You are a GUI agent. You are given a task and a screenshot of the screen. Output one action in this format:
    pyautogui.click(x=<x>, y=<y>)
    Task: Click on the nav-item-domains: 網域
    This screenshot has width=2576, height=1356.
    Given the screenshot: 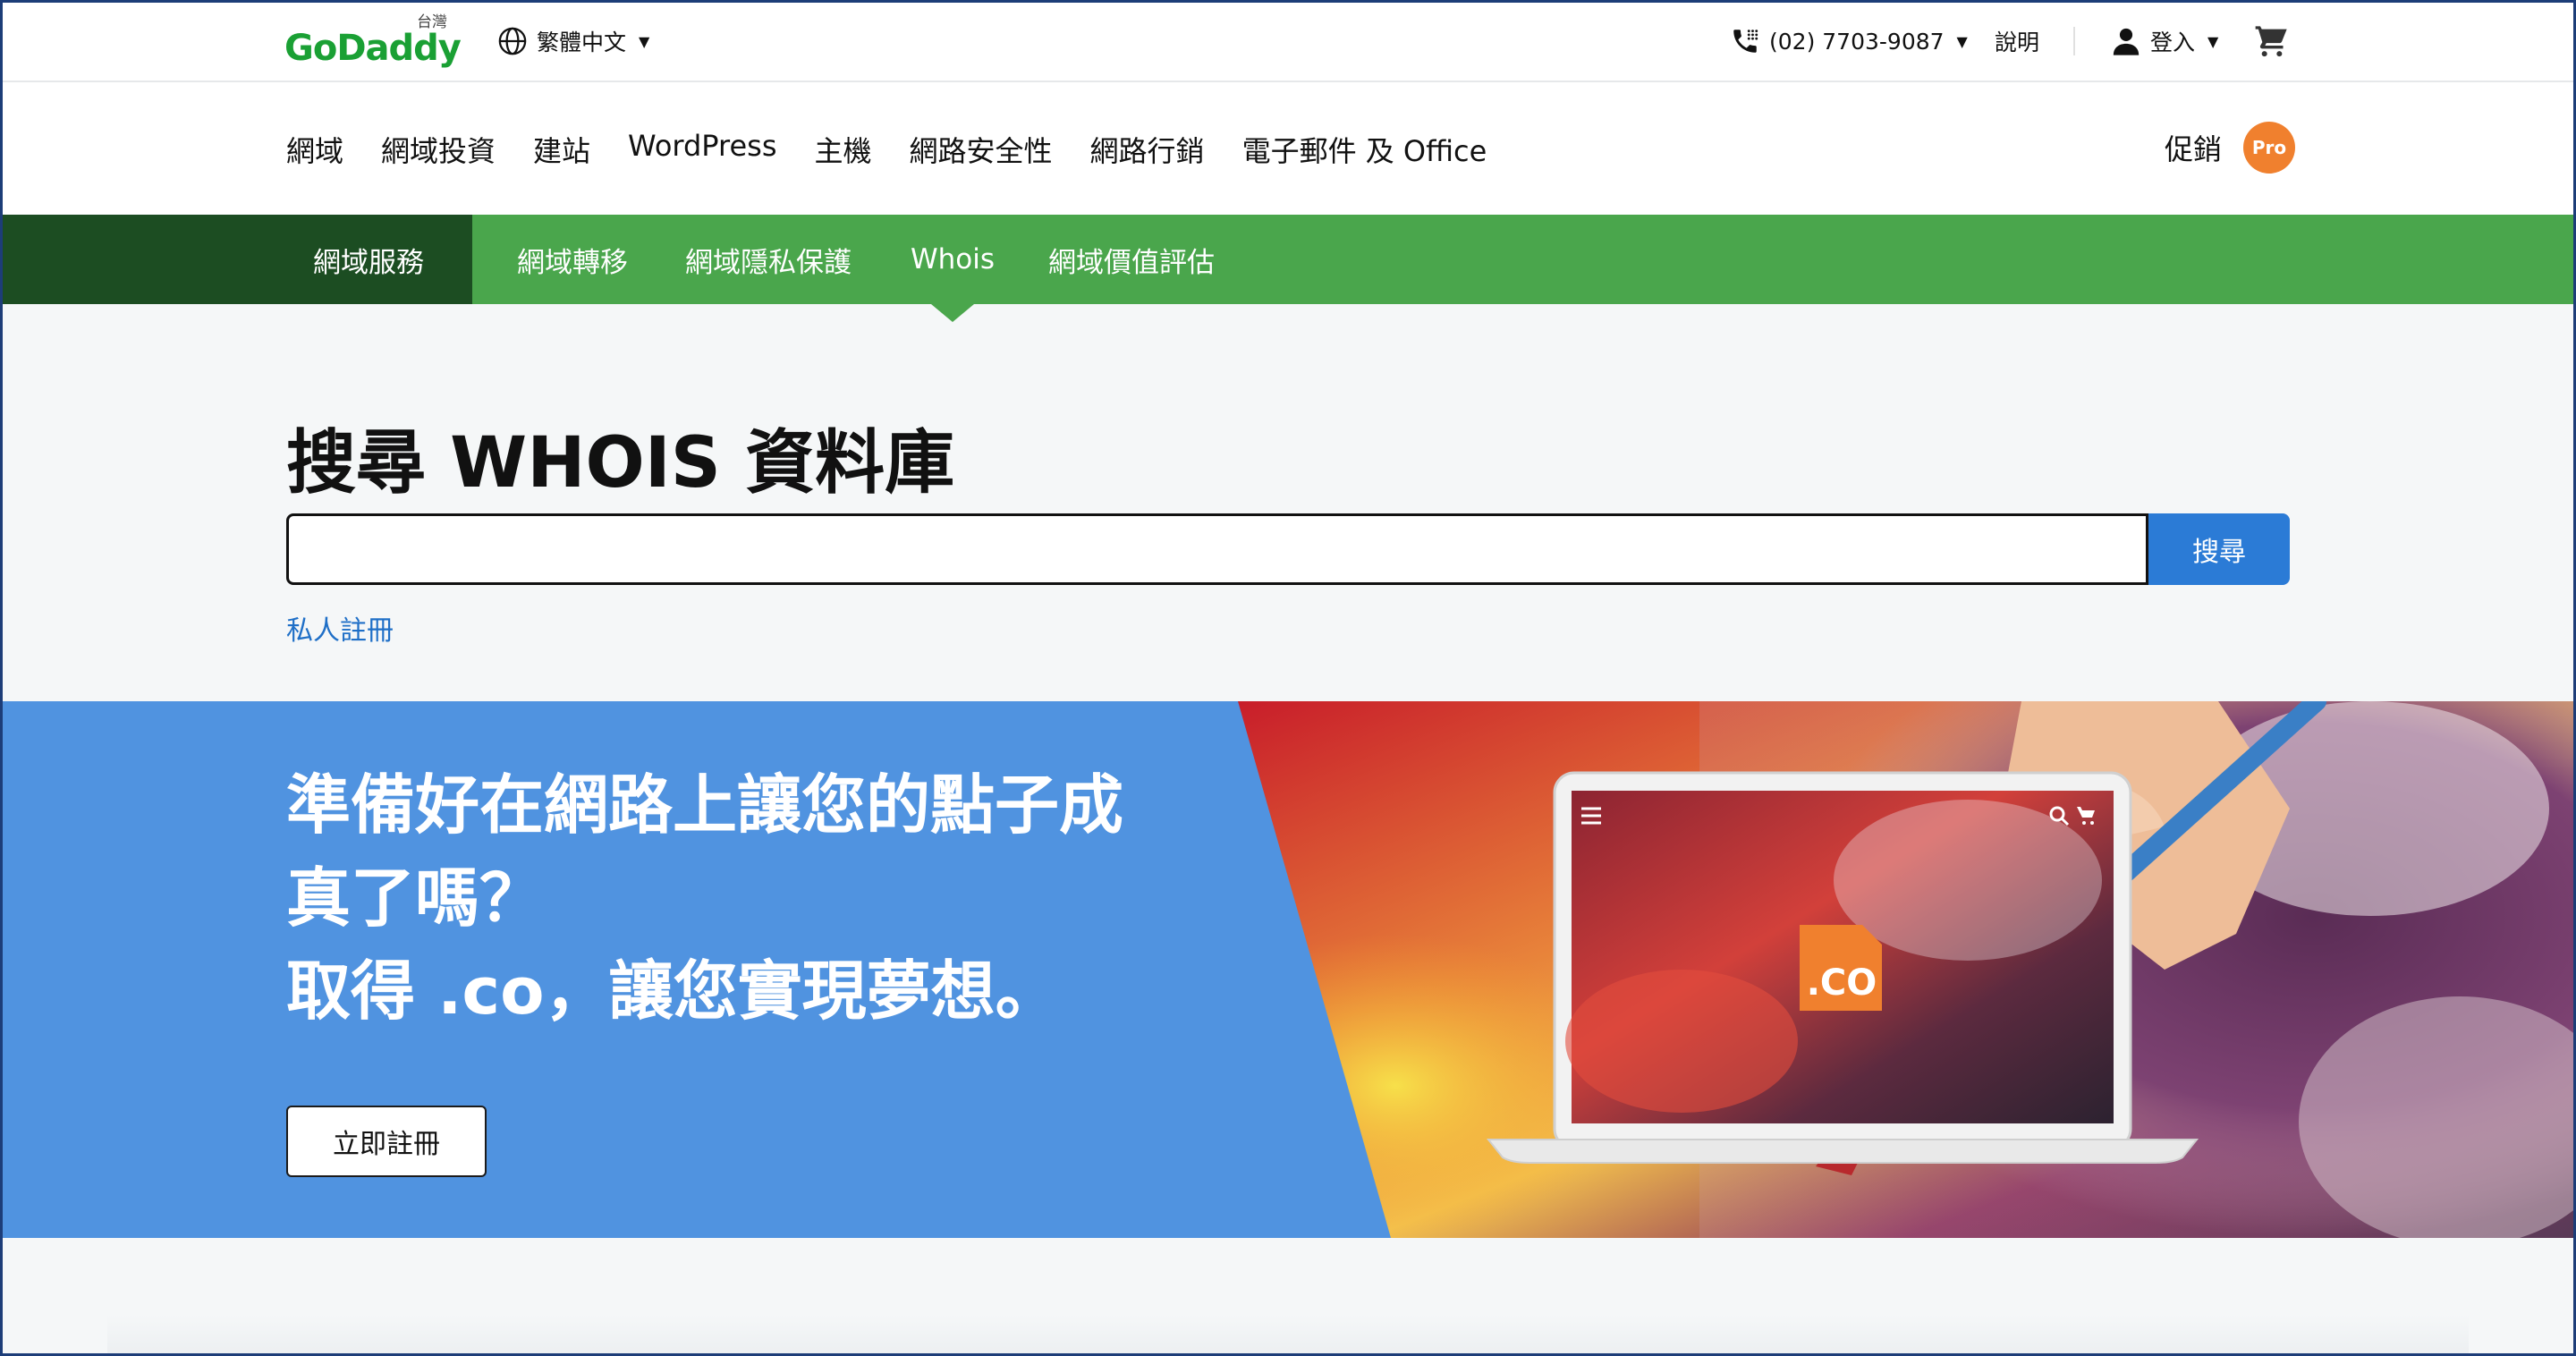 What is the action you would take?
    pyautogui.click(x=314, y=149)
    